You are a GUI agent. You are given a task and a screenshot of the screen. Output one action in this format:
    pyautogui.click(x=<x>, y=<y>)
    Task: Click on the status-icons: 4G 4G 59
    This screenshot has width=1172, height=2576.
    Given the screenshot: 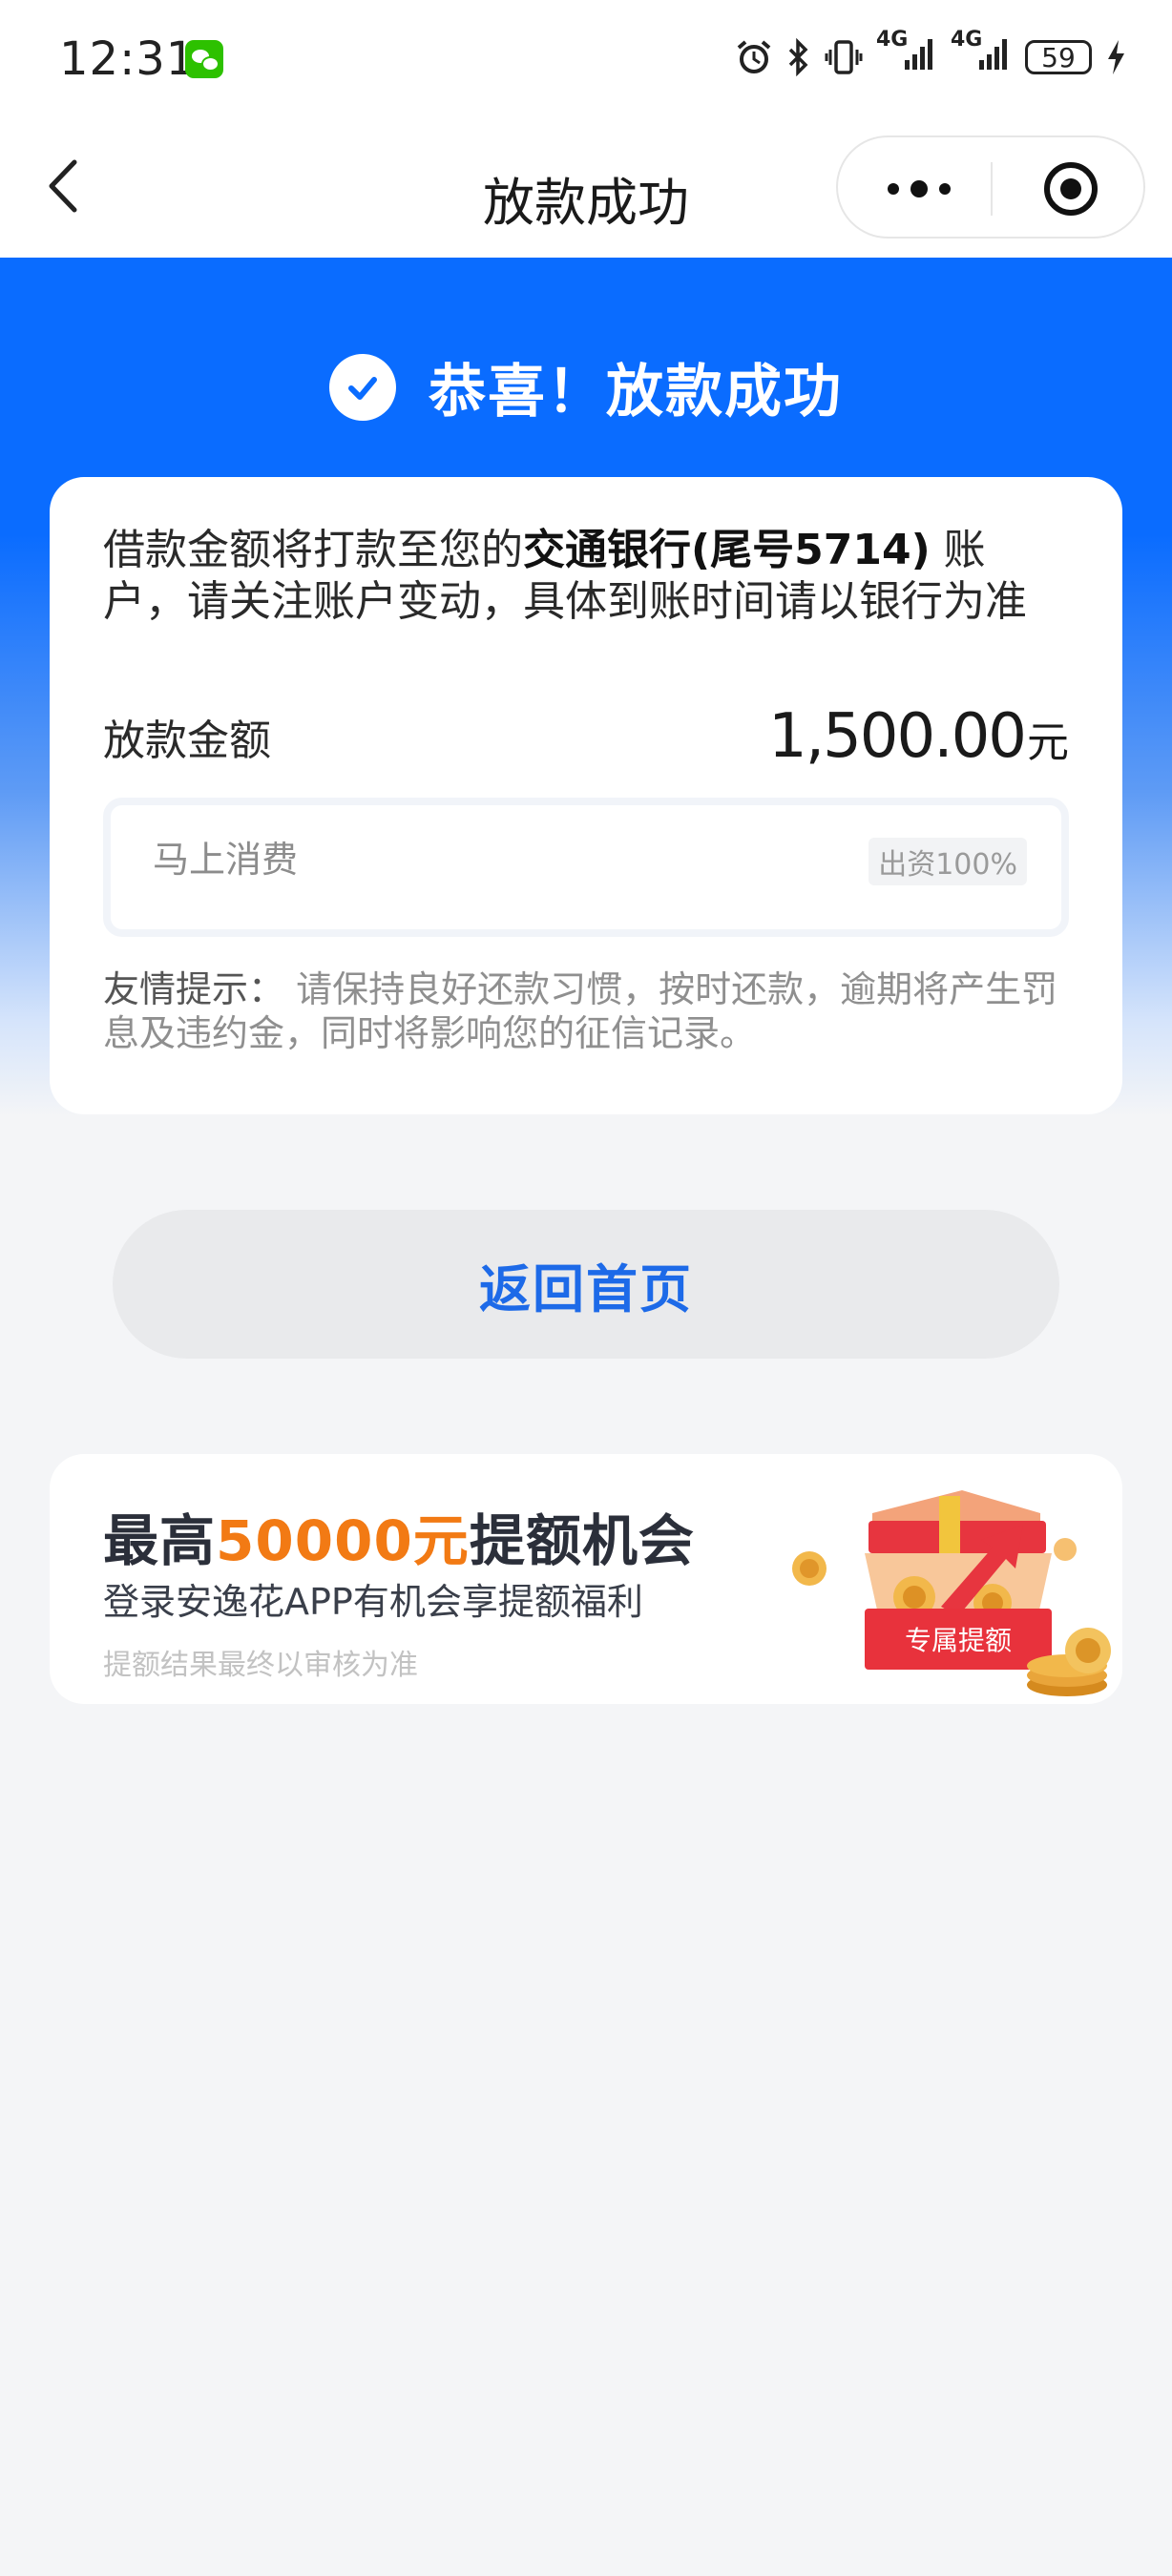 What is the action you would take?
    pyautogui.click(x=931, y=54)
    